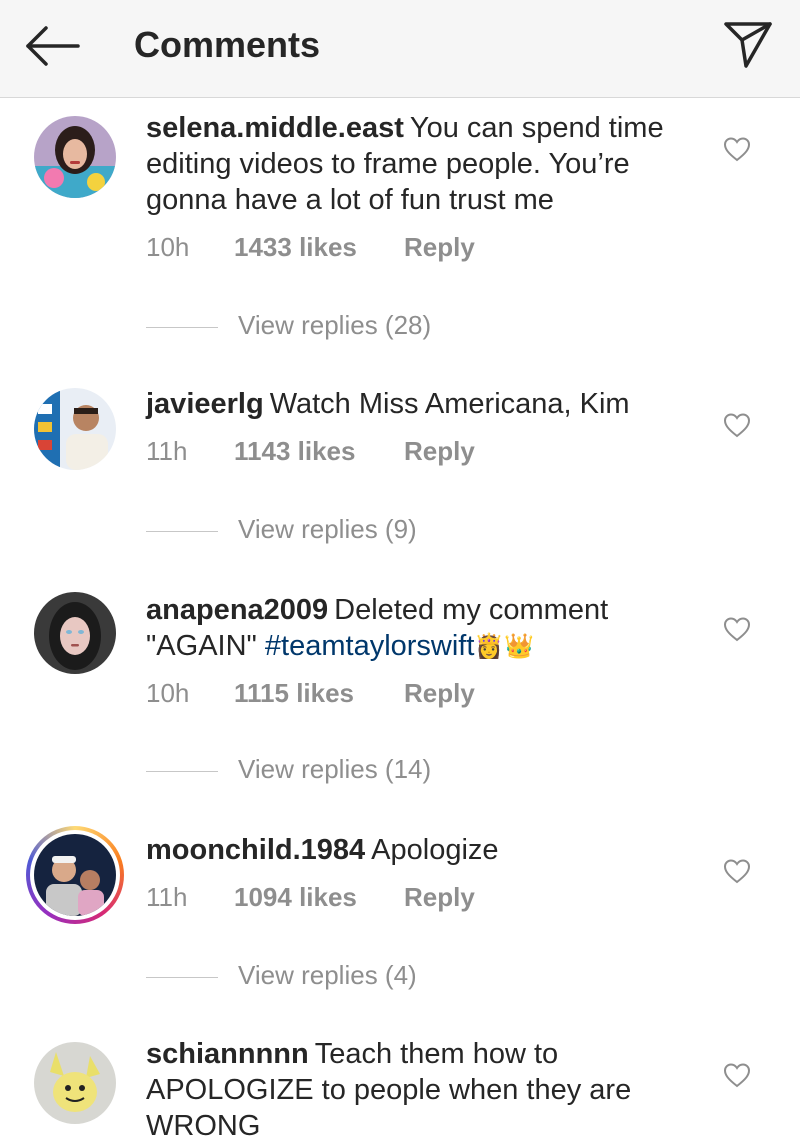 The width and height of the screenshot is (800, 1144). I want to click on share-button, so click(748, 44).